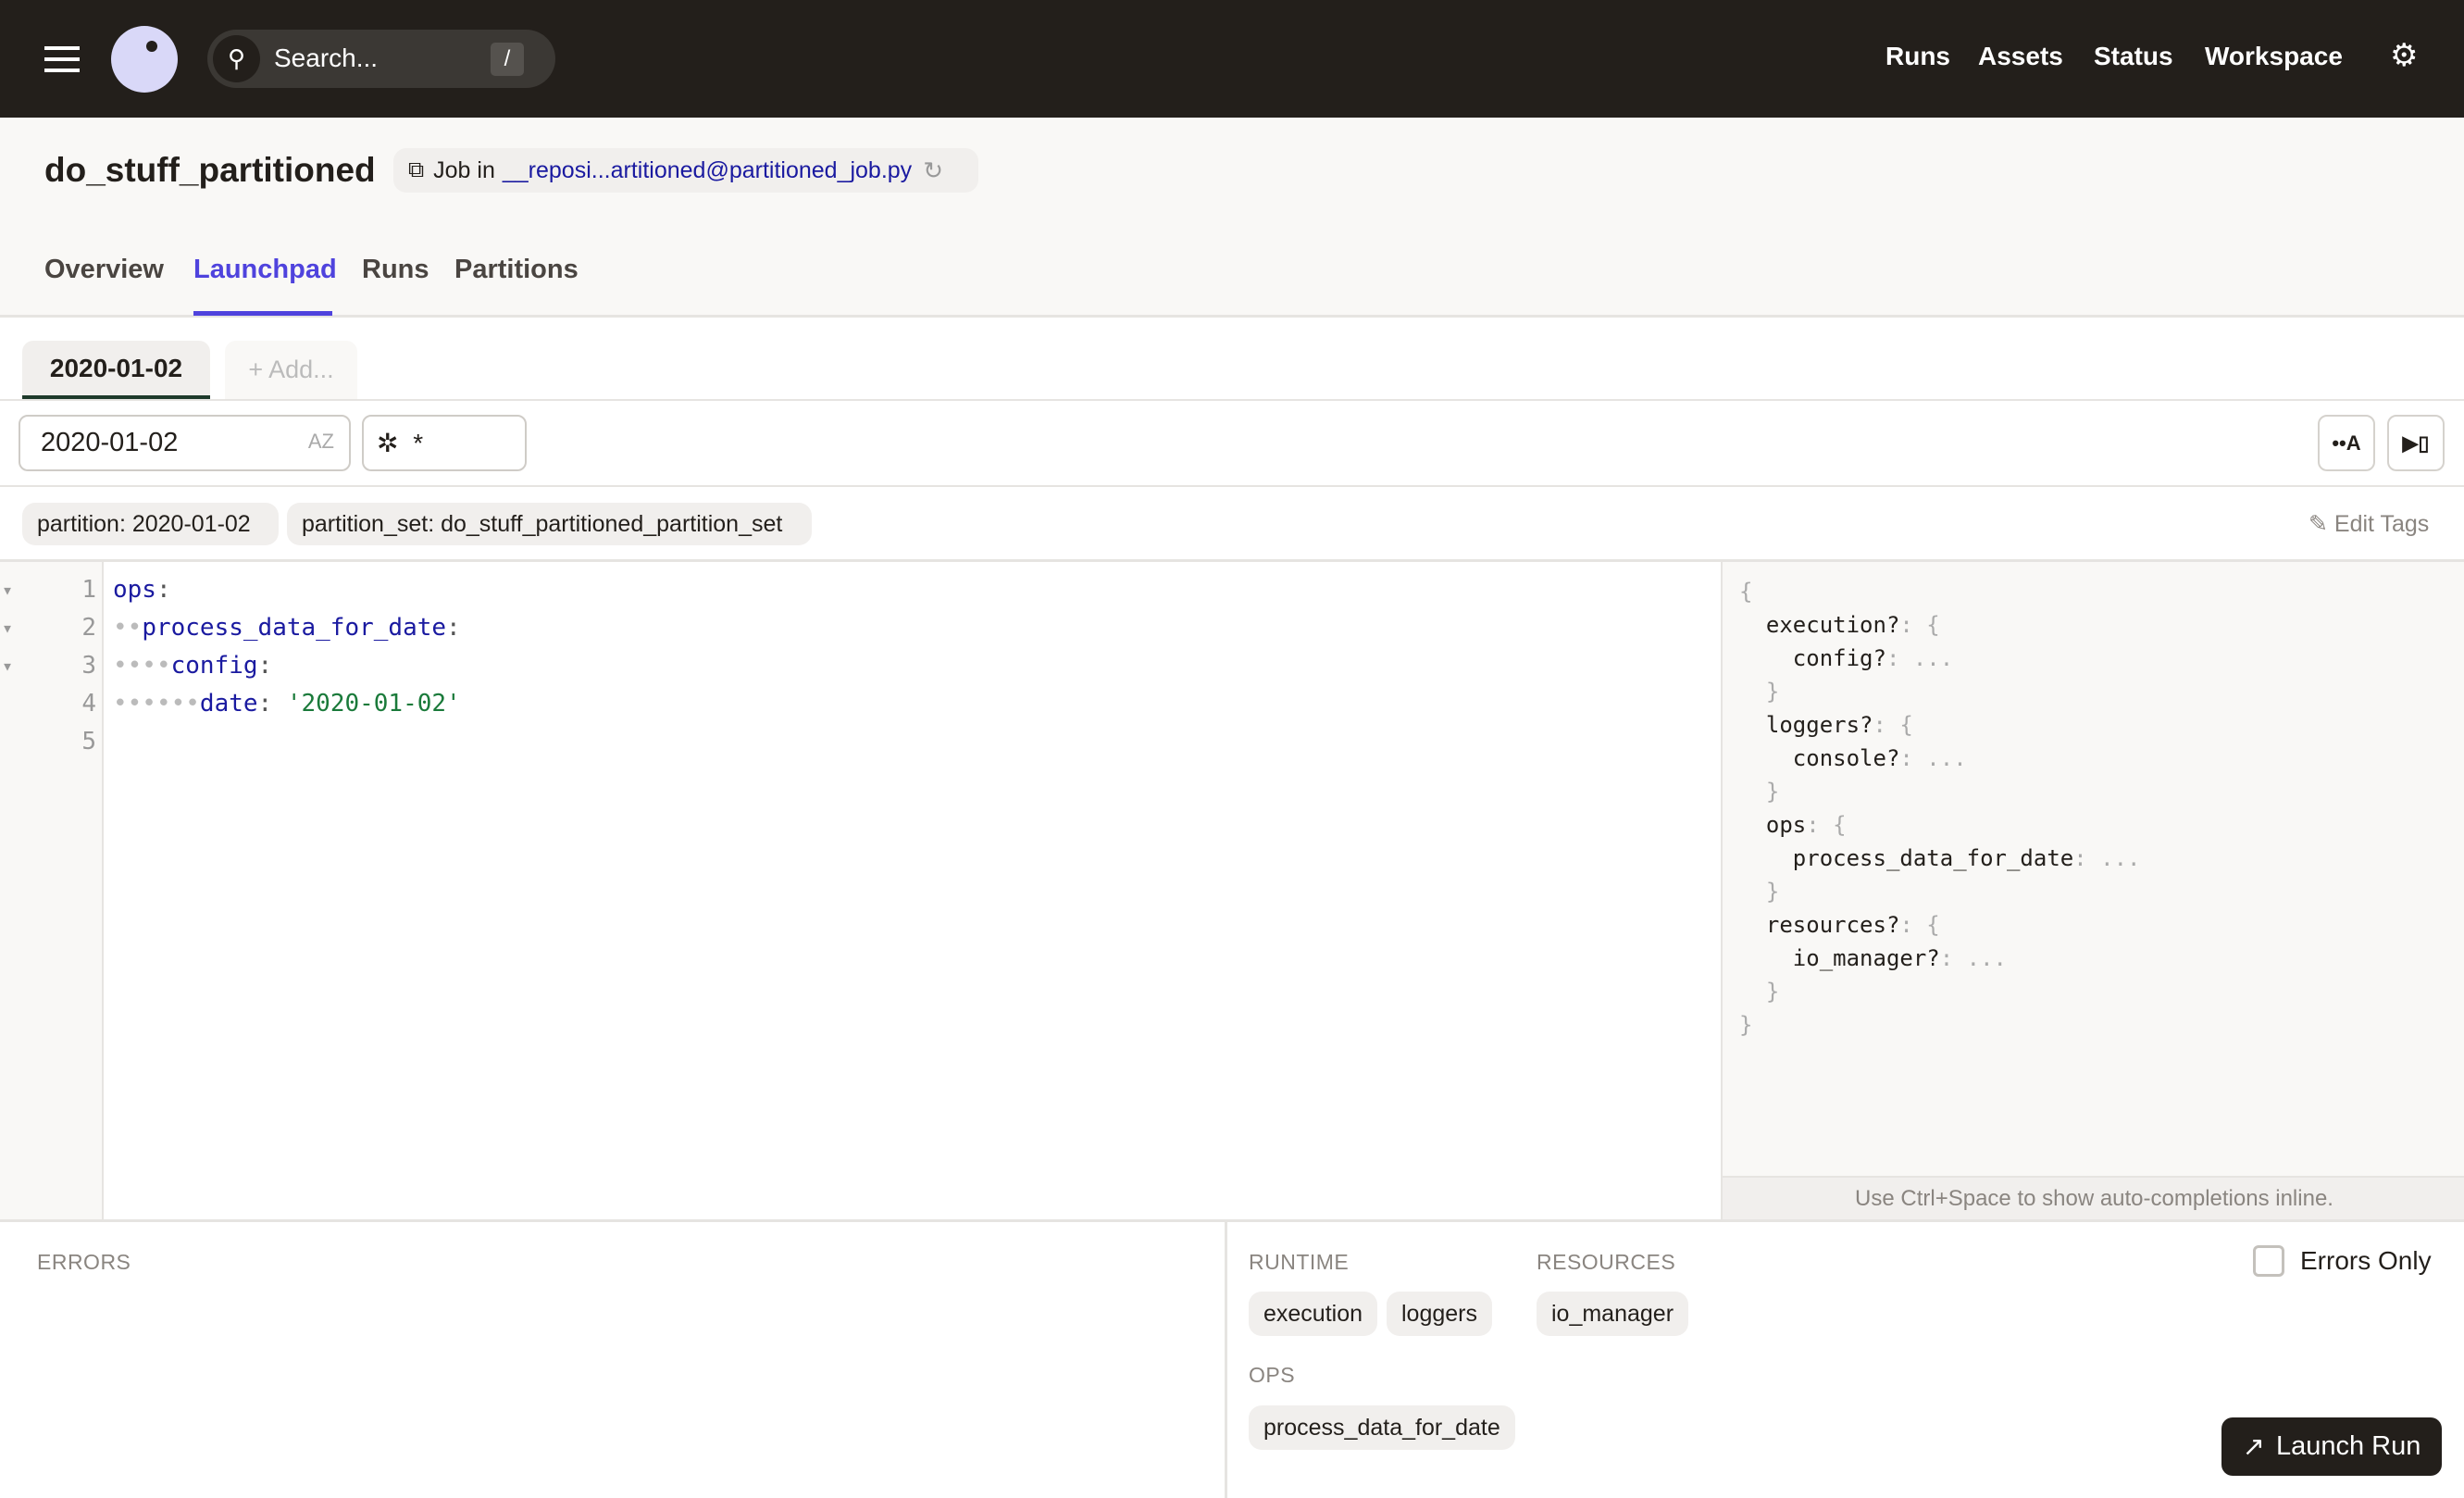 This screenshot has height=1498, width=2464. I want to click on schema-key: execution?, so click(1819, 625).